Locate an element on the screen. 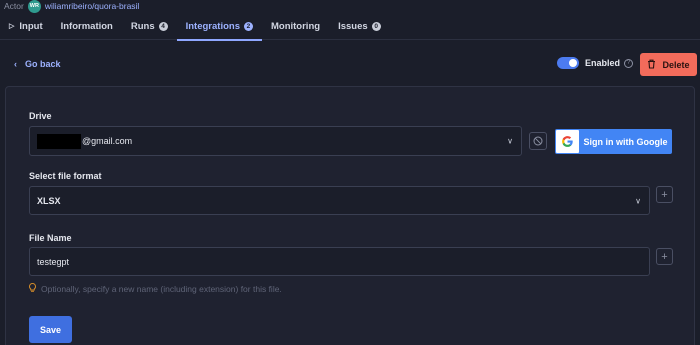 This screenshot has height=345, width=700. tab-input: ▷ Input is located at coordinates (26, 26).